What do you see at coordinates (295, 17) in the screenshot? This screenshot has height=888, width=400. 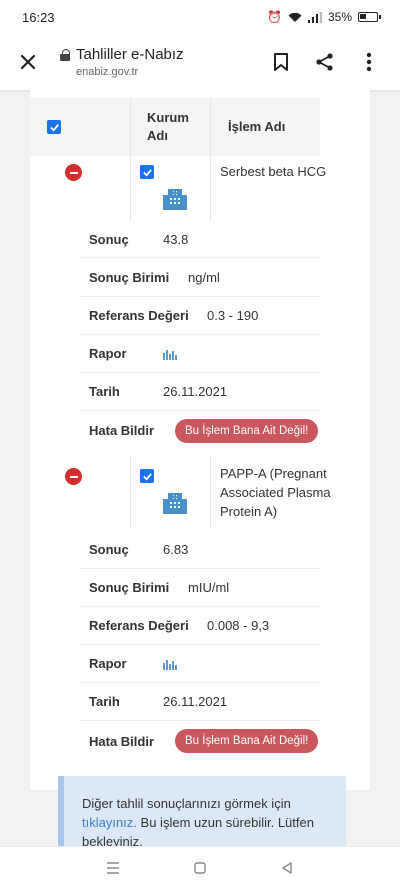 I see `wifi-icon` at bounding box center [295, 17].